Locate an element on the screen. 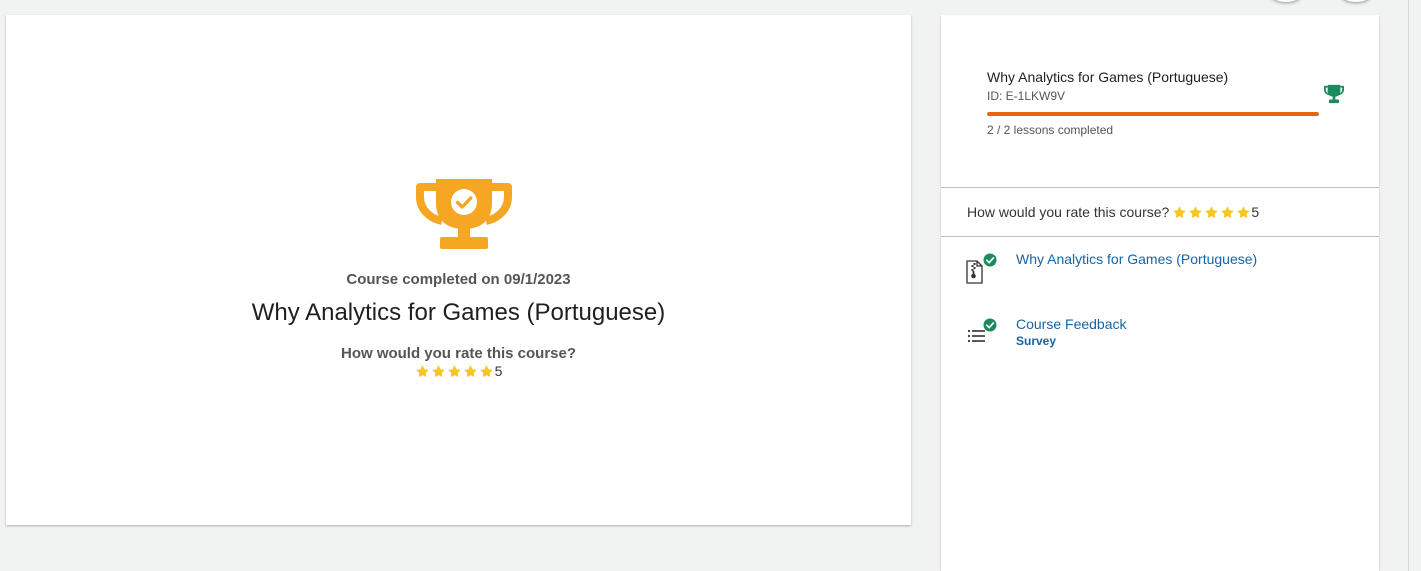  lesson-item-course: Why Analytics for Games (Portuguese) is located at coordinates (1160, 269).